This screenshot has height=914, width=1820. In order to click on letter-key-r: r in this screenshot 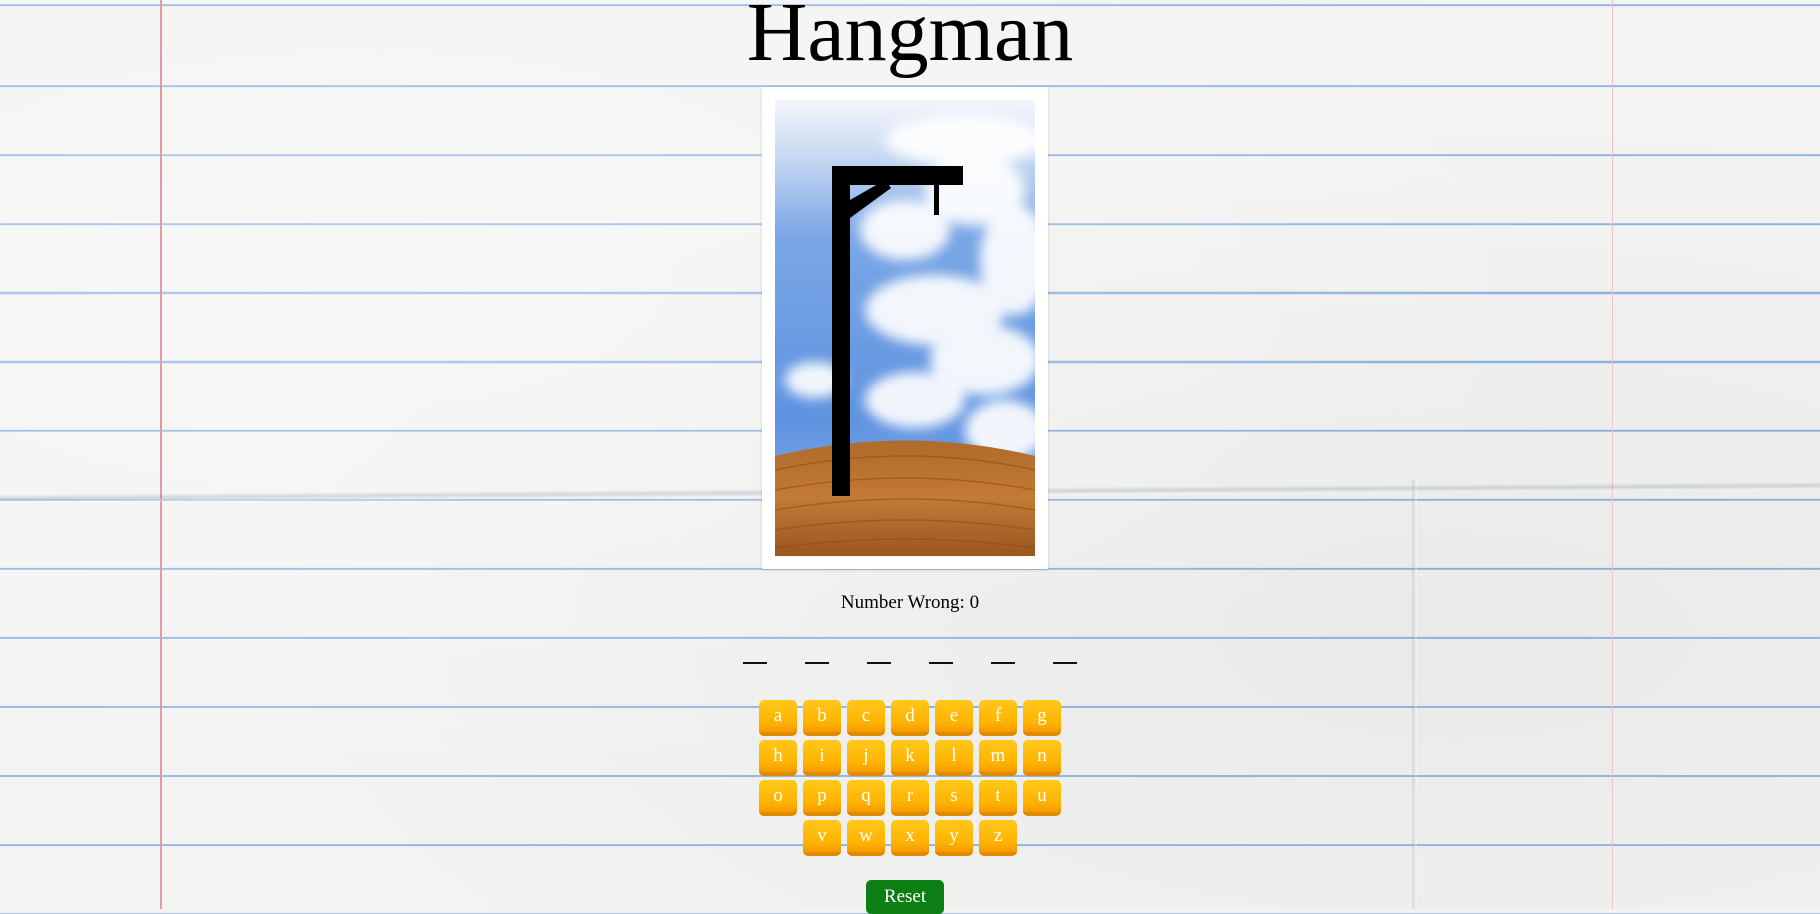, I will do `click(910, 798)`.